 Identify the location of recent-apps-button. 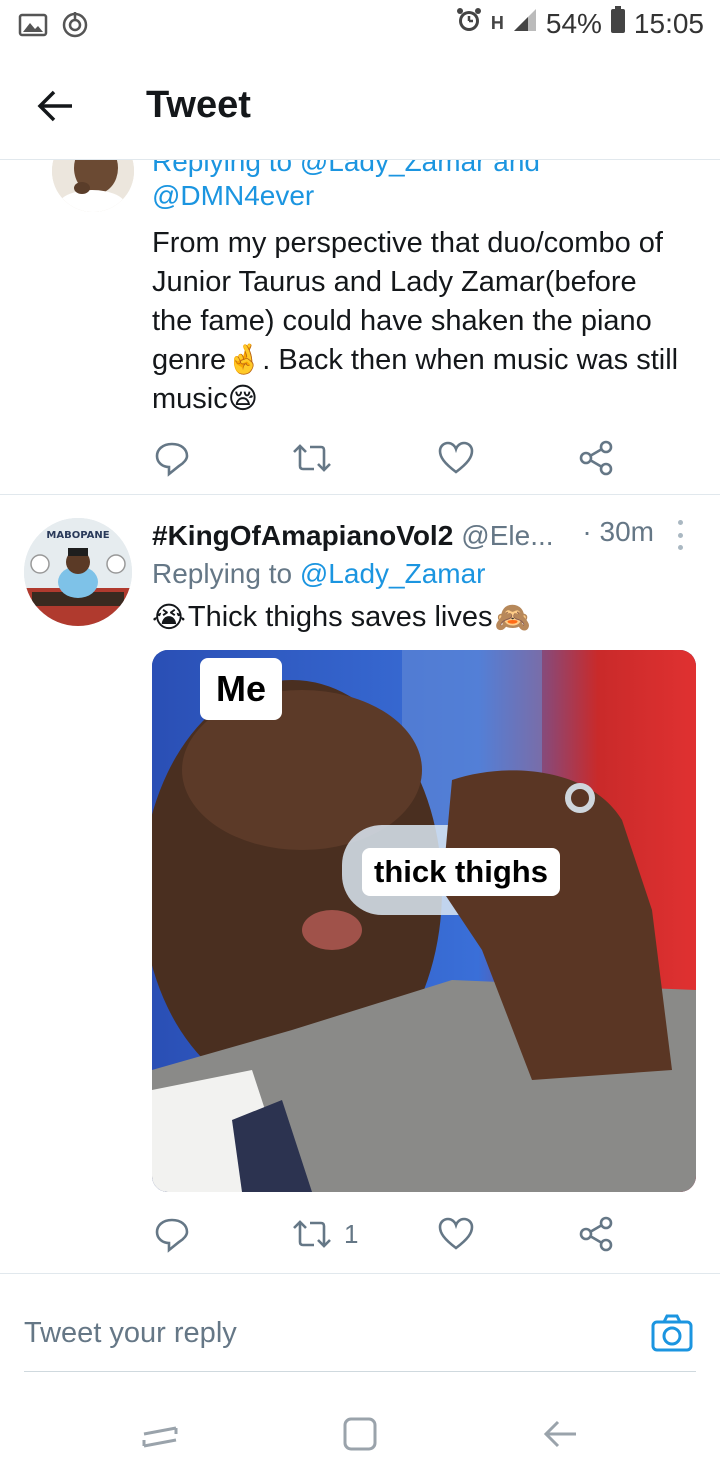
(160, 1434).